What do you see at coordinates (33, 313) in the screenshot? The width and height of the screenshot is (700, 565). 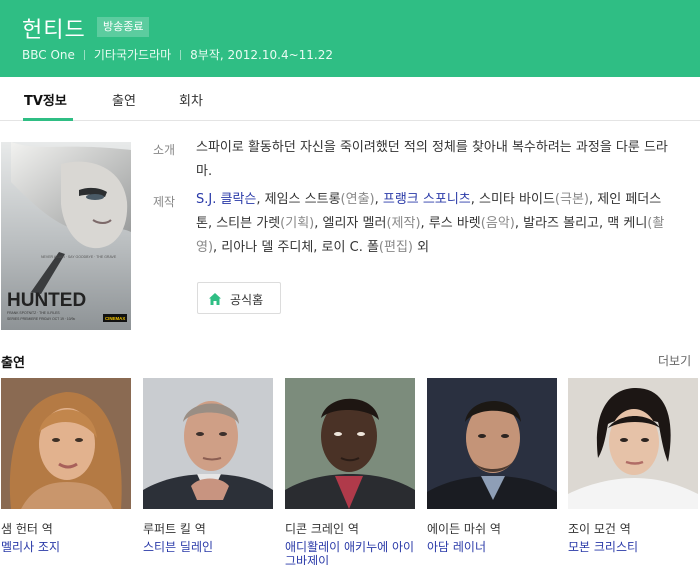 I see `poster-credits: FRANK SPOTNITZ · THE X-FILES` at bounding box center [33, 313].